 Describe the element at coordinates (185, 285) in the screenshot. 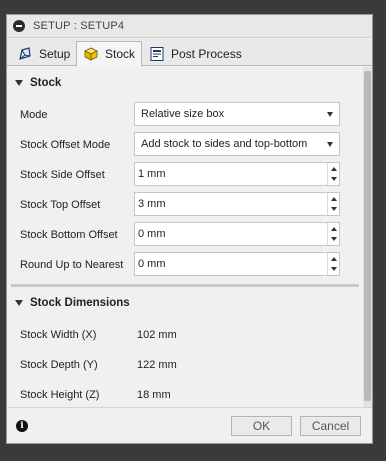

I see `section-divider` at that location.